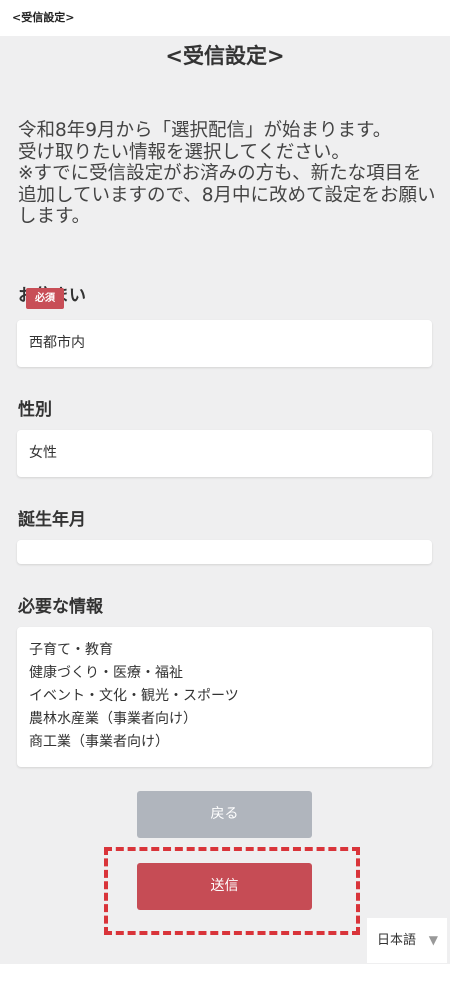 This screenshot has height=986, width=450. What do you see at coordinates (45, 298) in the screenshot?
I see `required-badge: 必須` at bounding box center [45, 298].